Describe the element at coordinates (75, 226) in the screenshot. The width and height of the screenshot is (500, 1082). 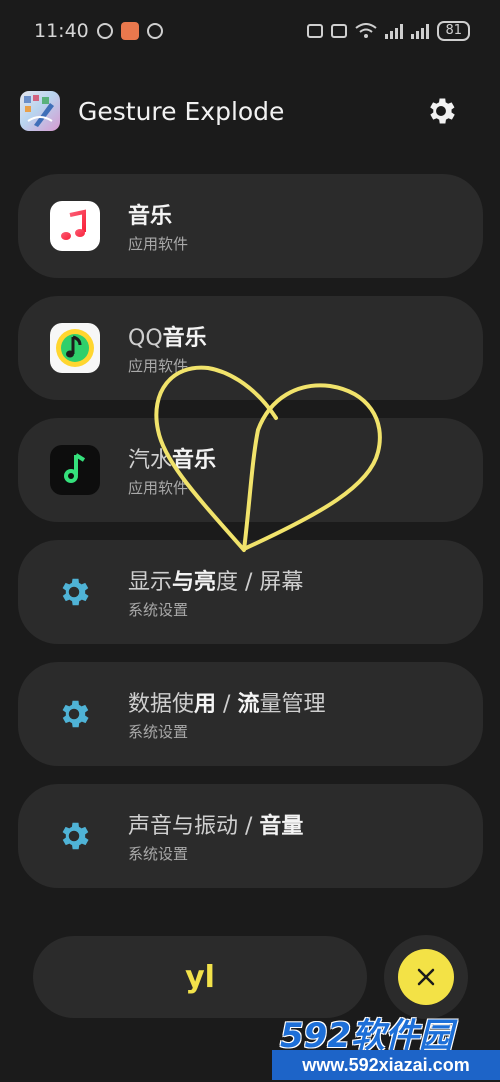
I see `music-app-icon` at that location.